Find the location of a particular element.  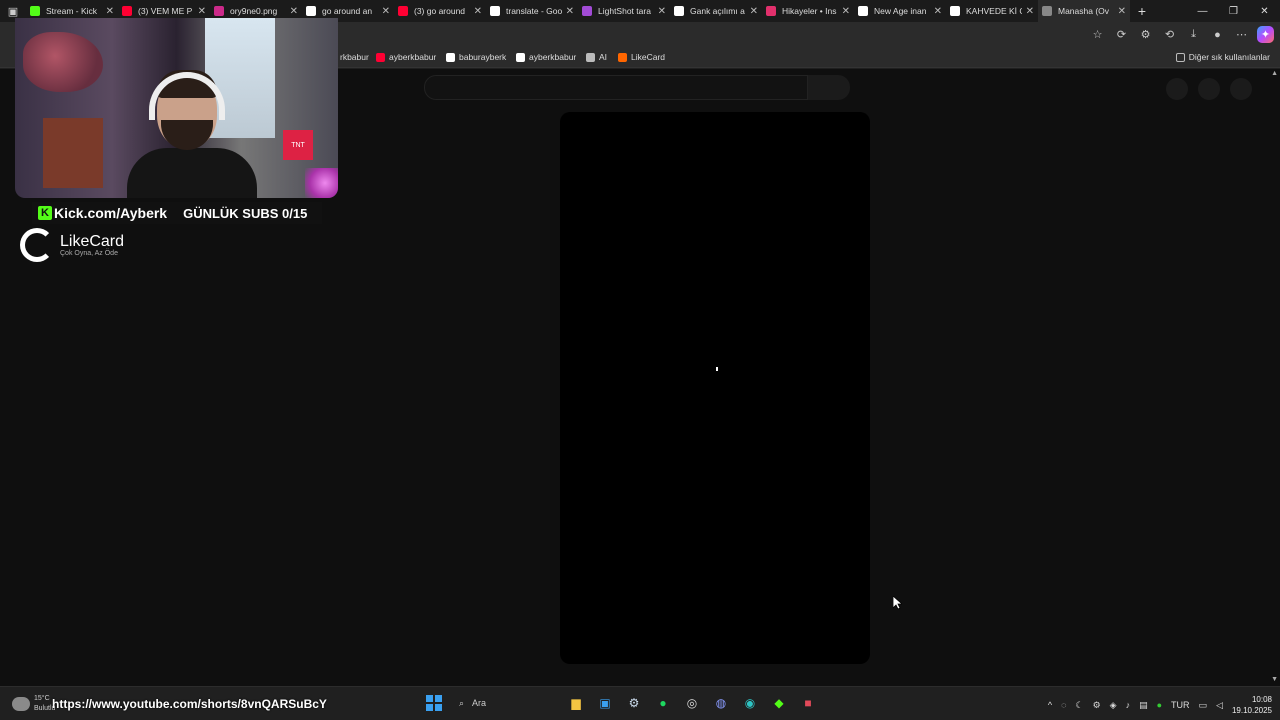

speaker-icon: ◁ is located at coordinates (1219, 705).